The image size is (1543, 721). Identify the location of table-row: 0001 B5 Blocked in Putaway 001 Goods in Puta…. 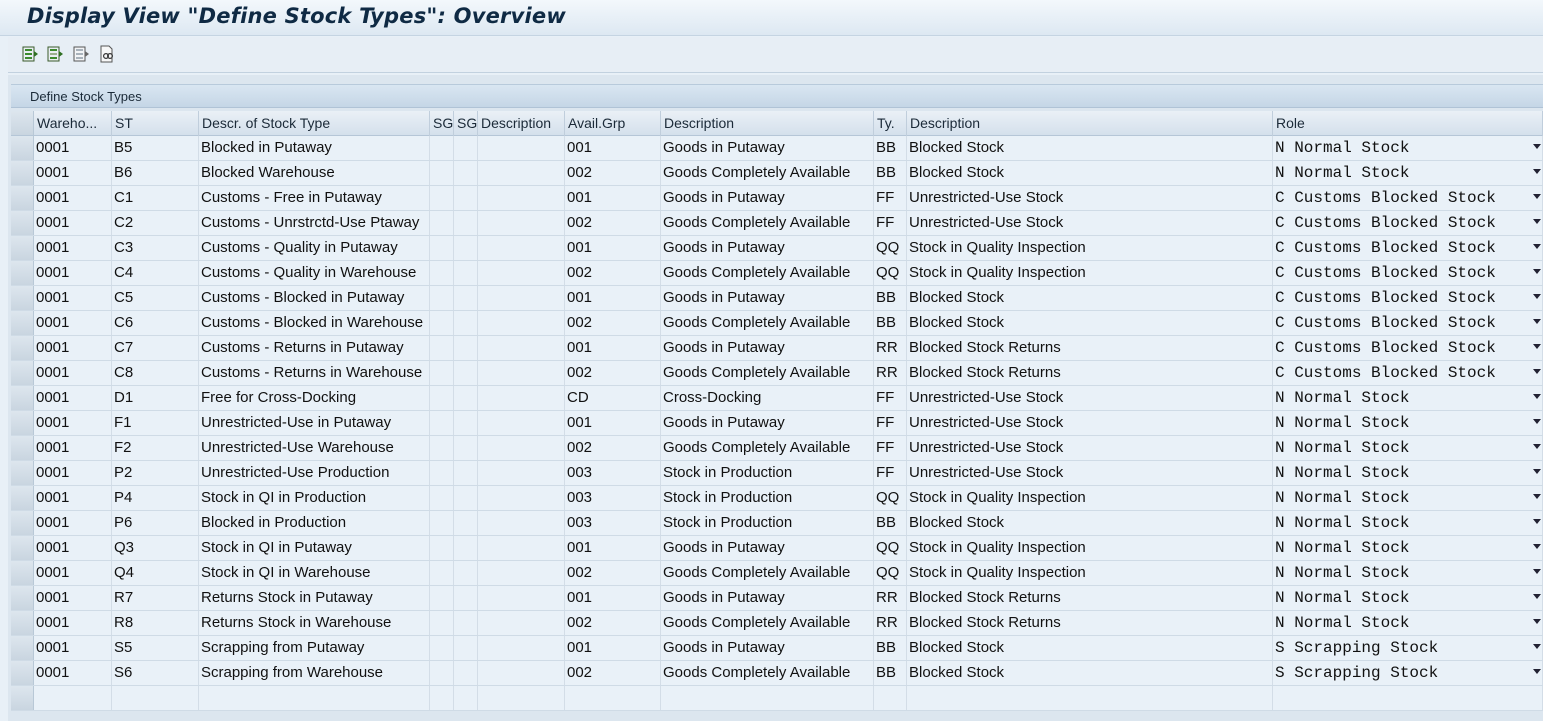
(777, 148).